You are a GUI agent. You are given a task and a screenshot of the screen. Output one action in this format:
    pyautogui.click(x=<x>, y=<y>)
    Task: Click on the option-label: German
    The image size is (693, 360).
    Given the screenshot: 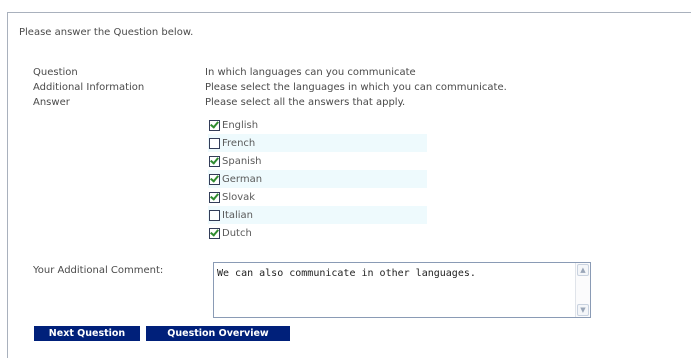 What is the action you would take?
    pyautogui.click(x=242, y=179)
    